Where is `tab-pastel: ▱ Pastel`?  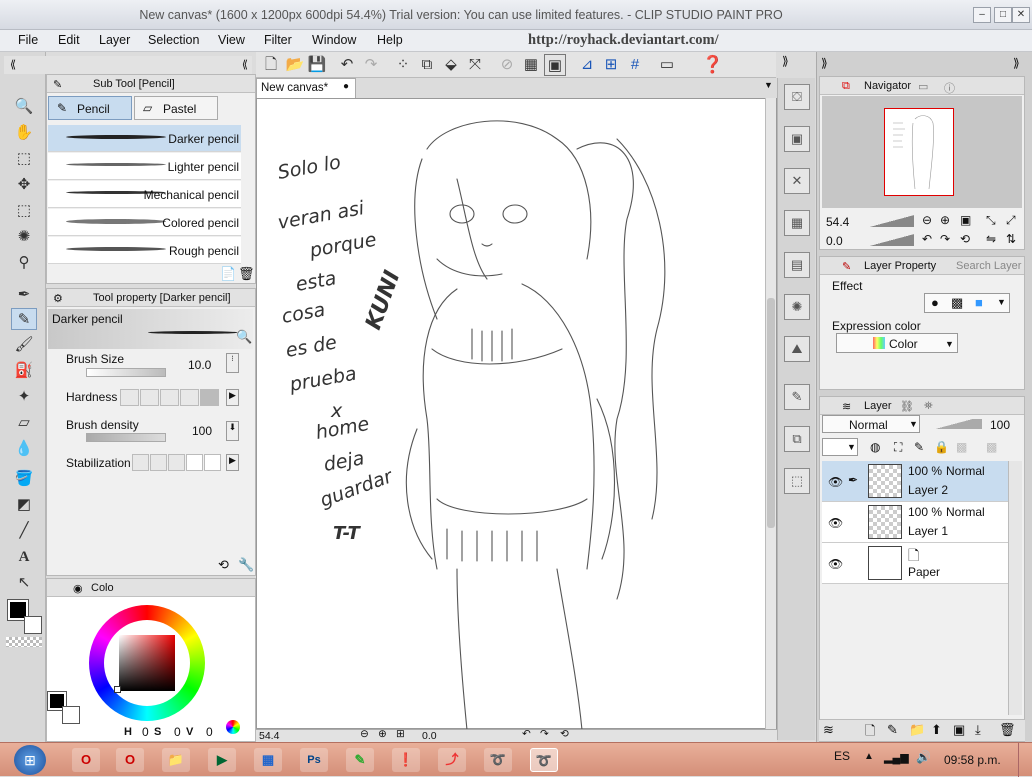 tab-pastel: ▱ Pastel is located at coordinates (176, 108).